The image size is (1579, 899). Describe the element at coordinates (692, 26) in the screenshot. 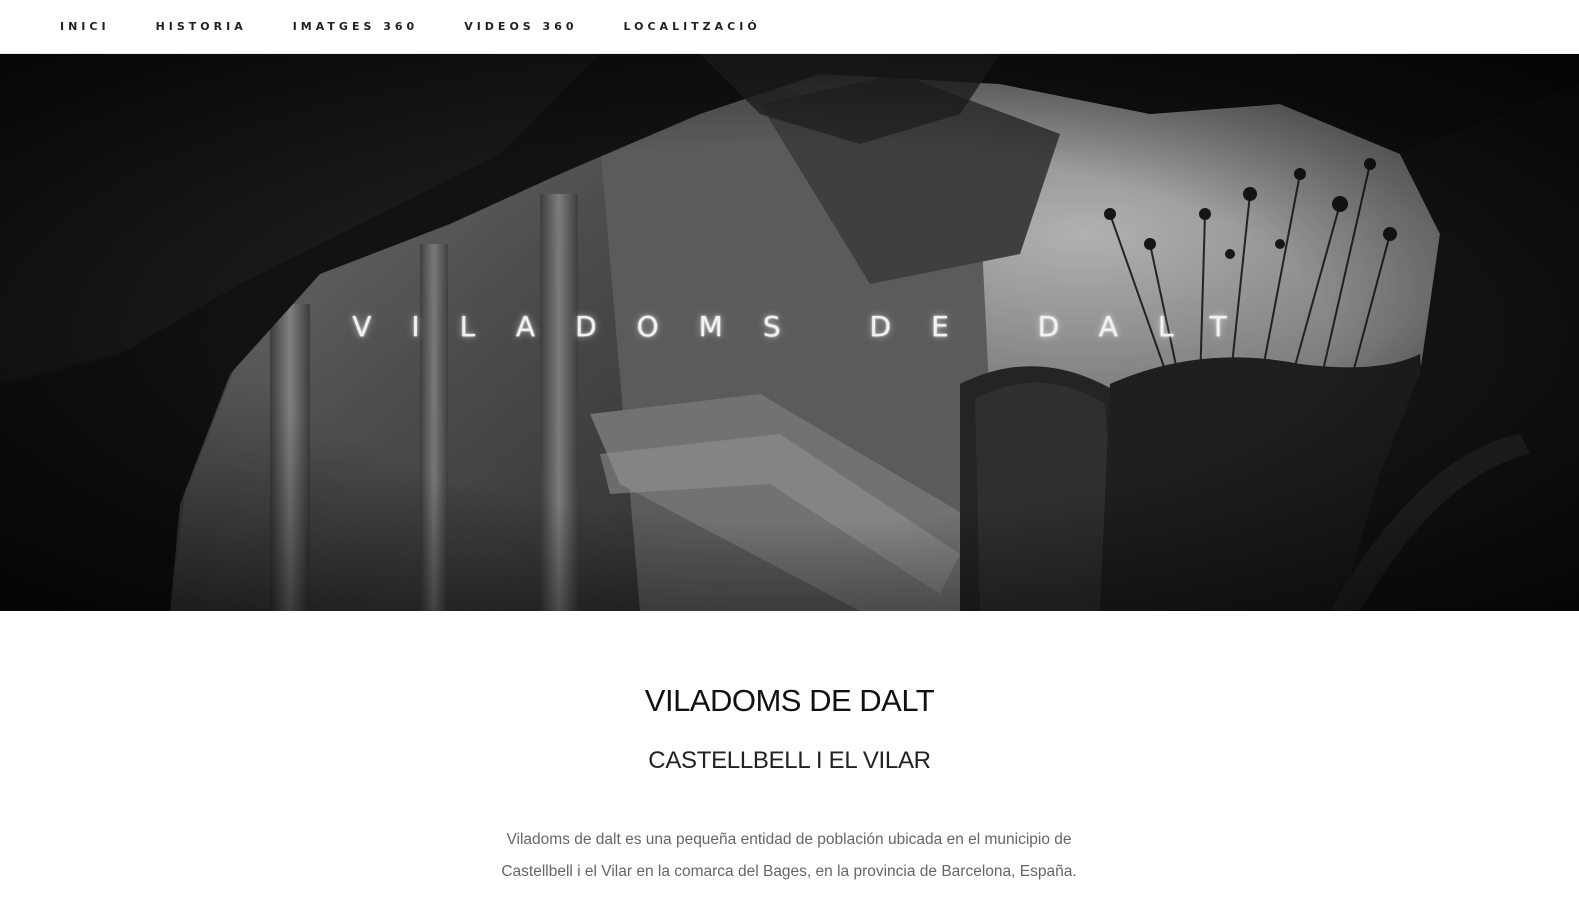

I see `nav-item-localitzacio: LOCALITZACIÓ` at that location.